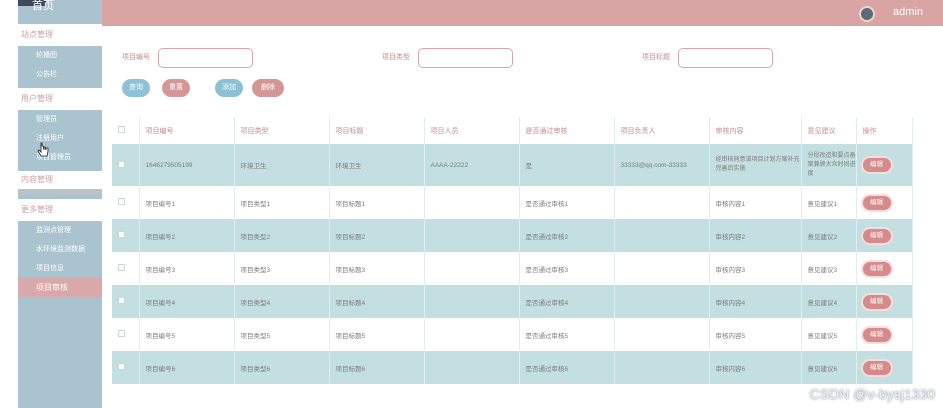  What do you see at coordinates (567, 202) in the screenshot?
I see `cell-approved: 是否通过审核1` at bounding box center [567, 202].